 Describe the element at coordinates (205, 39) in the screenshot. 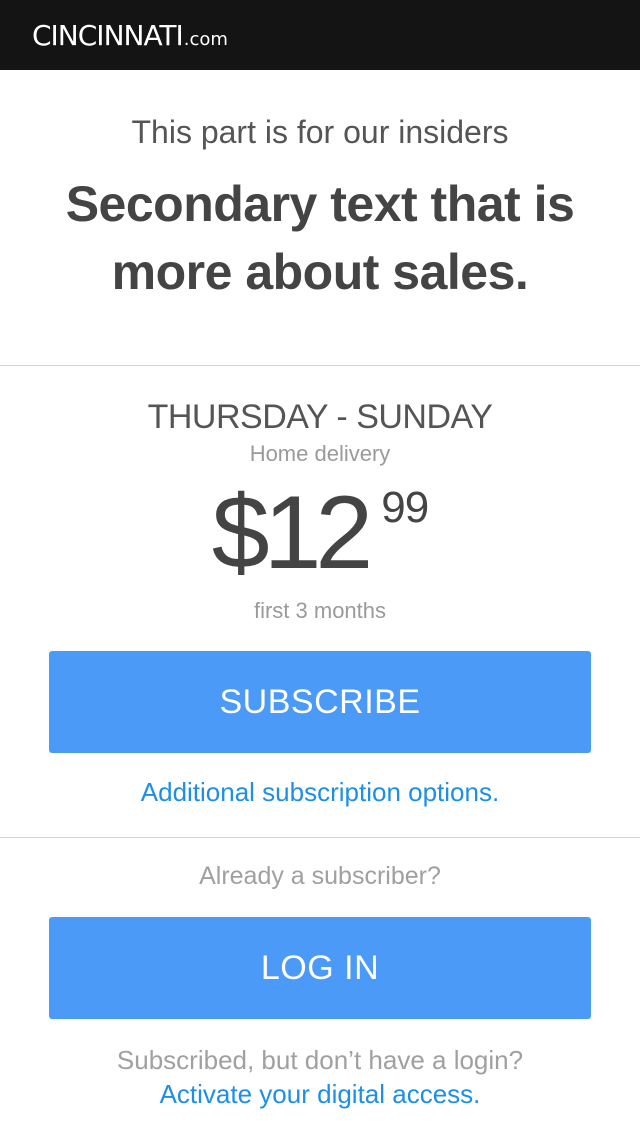

I see `logo-suffix: .com` at that location.